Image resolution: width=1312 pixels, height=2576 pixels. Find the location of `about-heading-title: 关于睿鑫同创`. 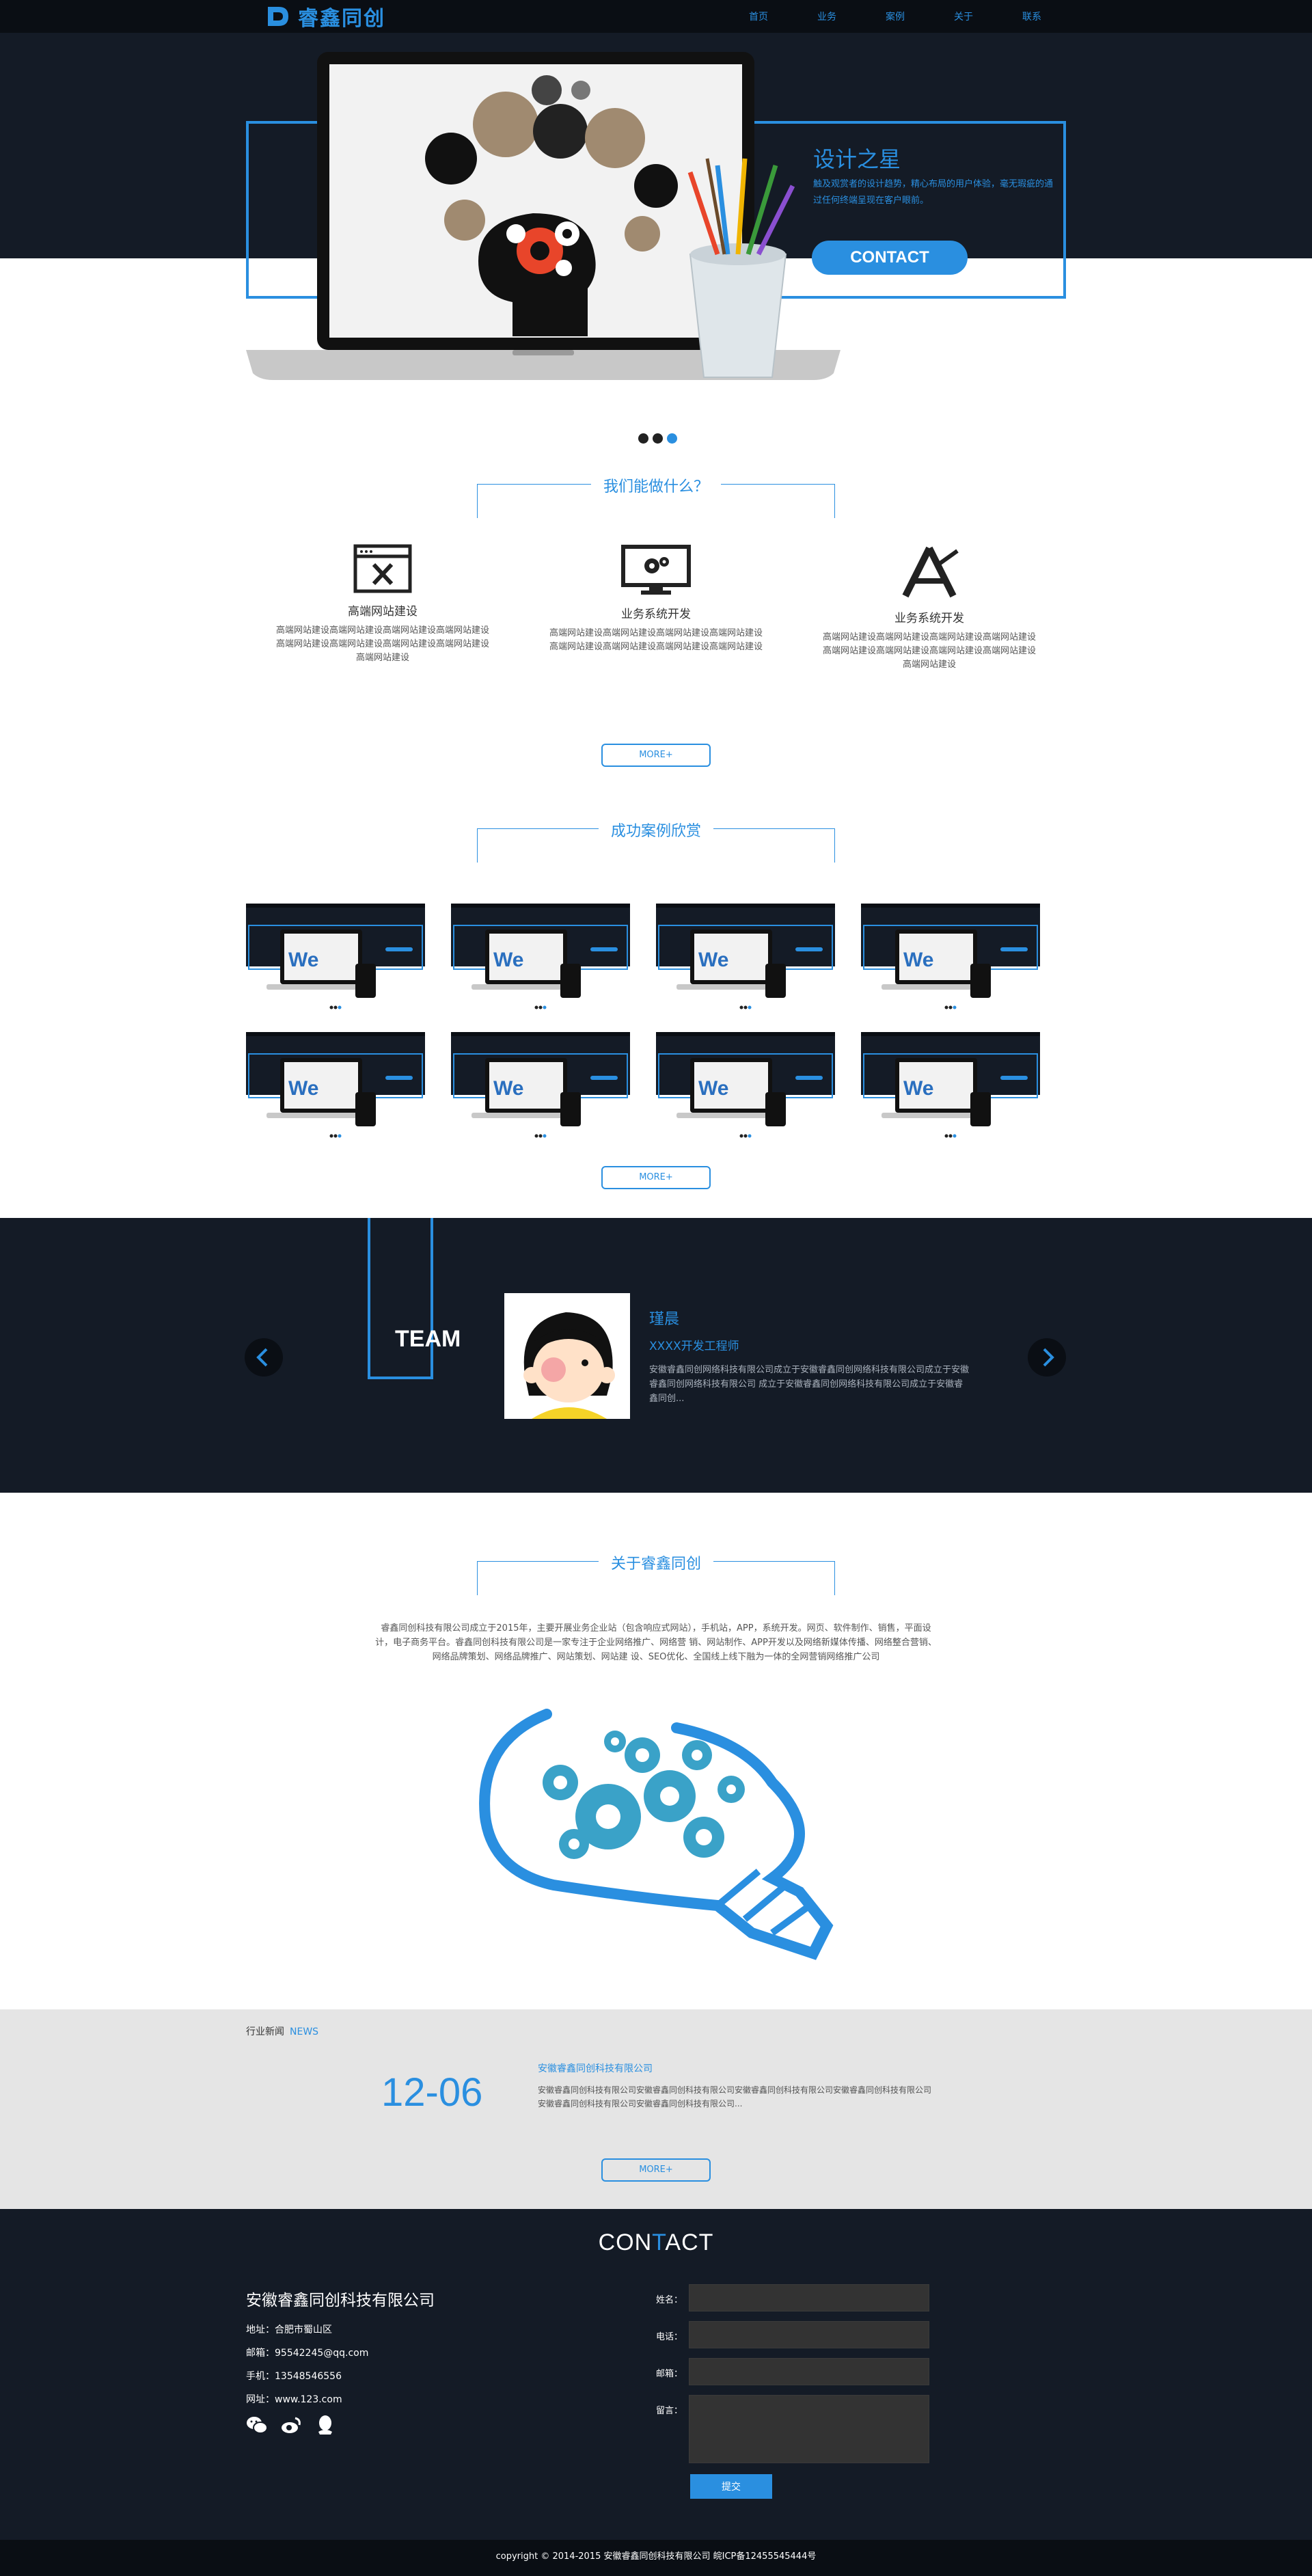

about-heading-title: 关于睿鑫同创 is located at coordinates (656, 1562).